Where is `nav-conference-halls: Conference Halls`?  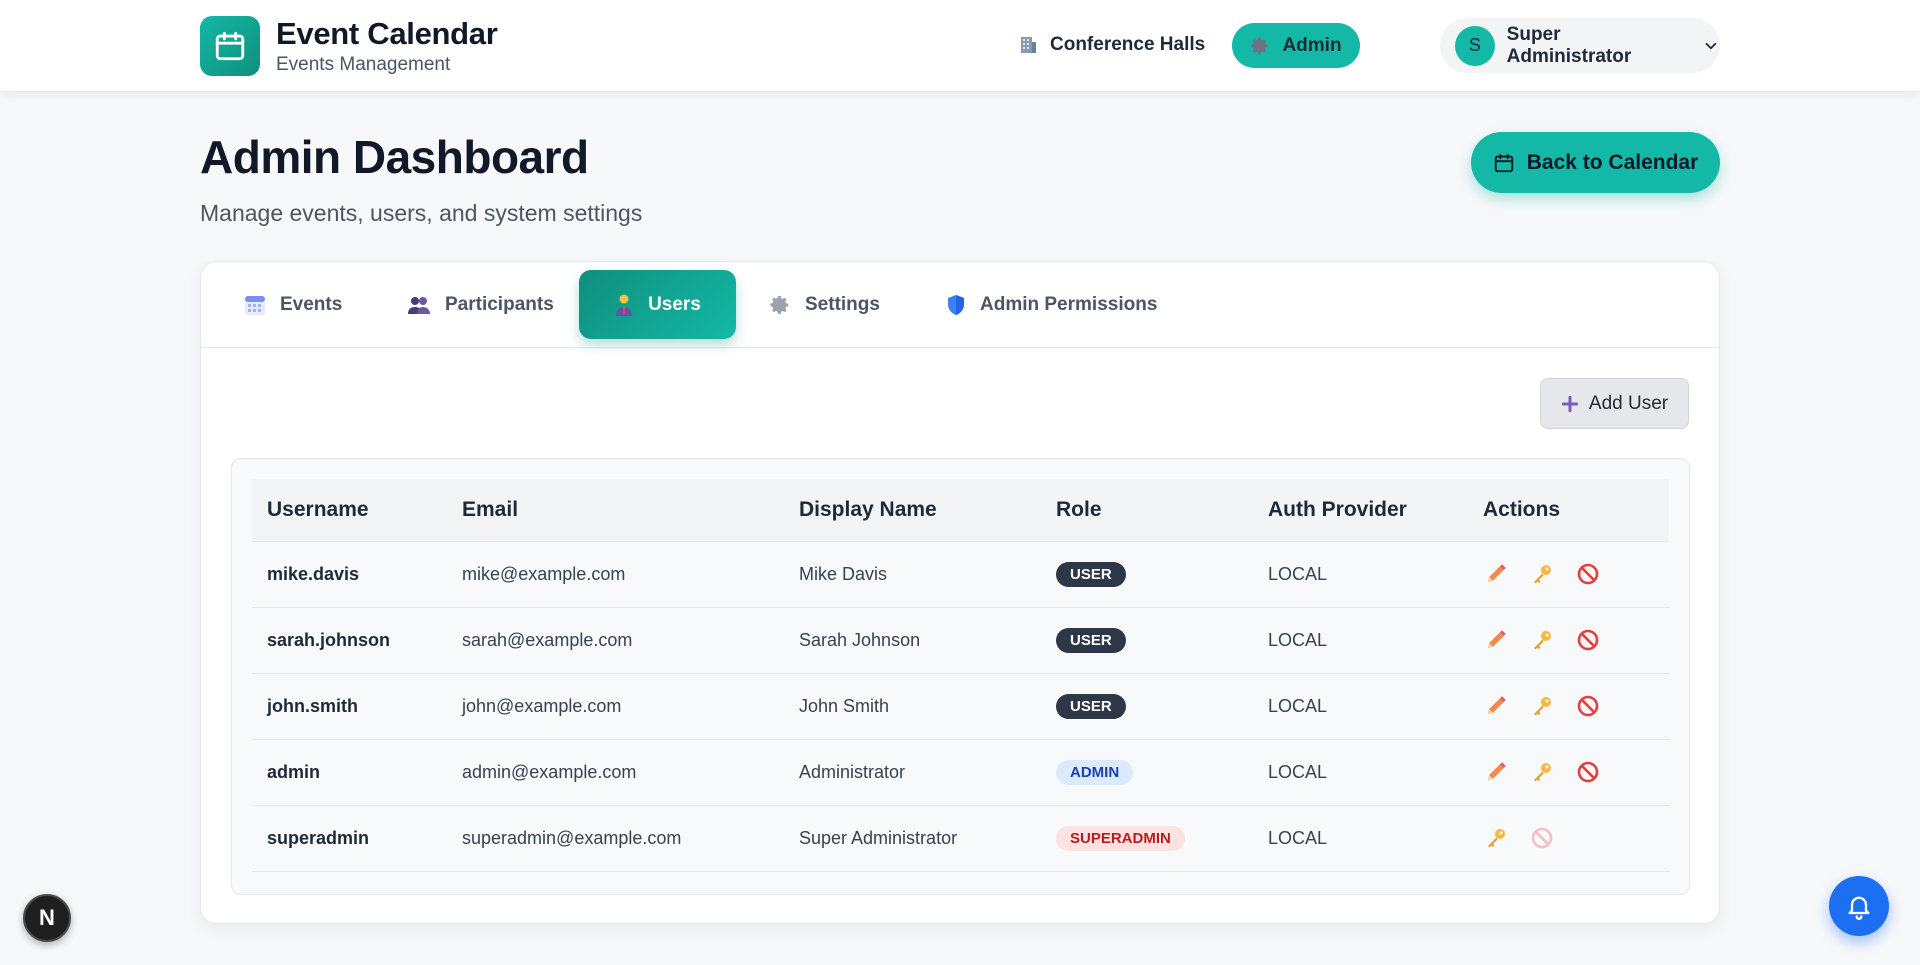 nav-conference-halls: Conference Halls is located at coordinates (1111, 45).